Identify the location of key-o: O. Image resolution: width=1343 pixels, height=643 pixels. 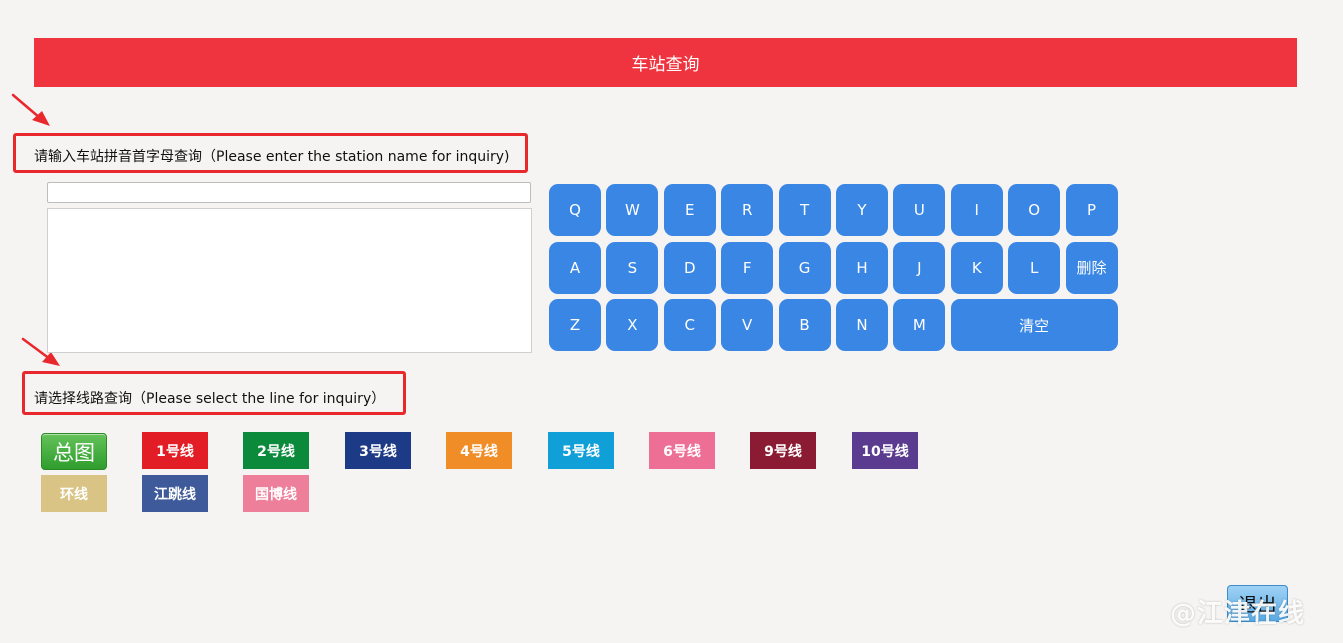
(1034, 210).